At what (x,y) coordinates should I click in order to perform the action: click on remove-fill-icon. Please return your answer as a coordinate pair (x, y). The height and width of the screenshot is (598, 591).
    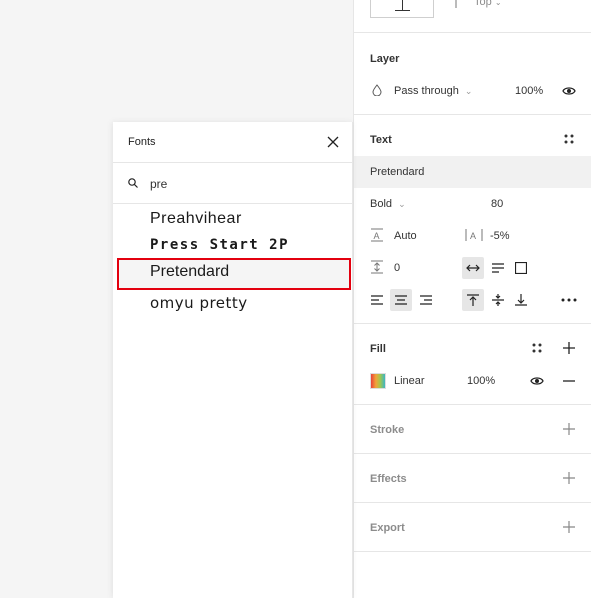
    Looking at the image, I should click on (569, 381).